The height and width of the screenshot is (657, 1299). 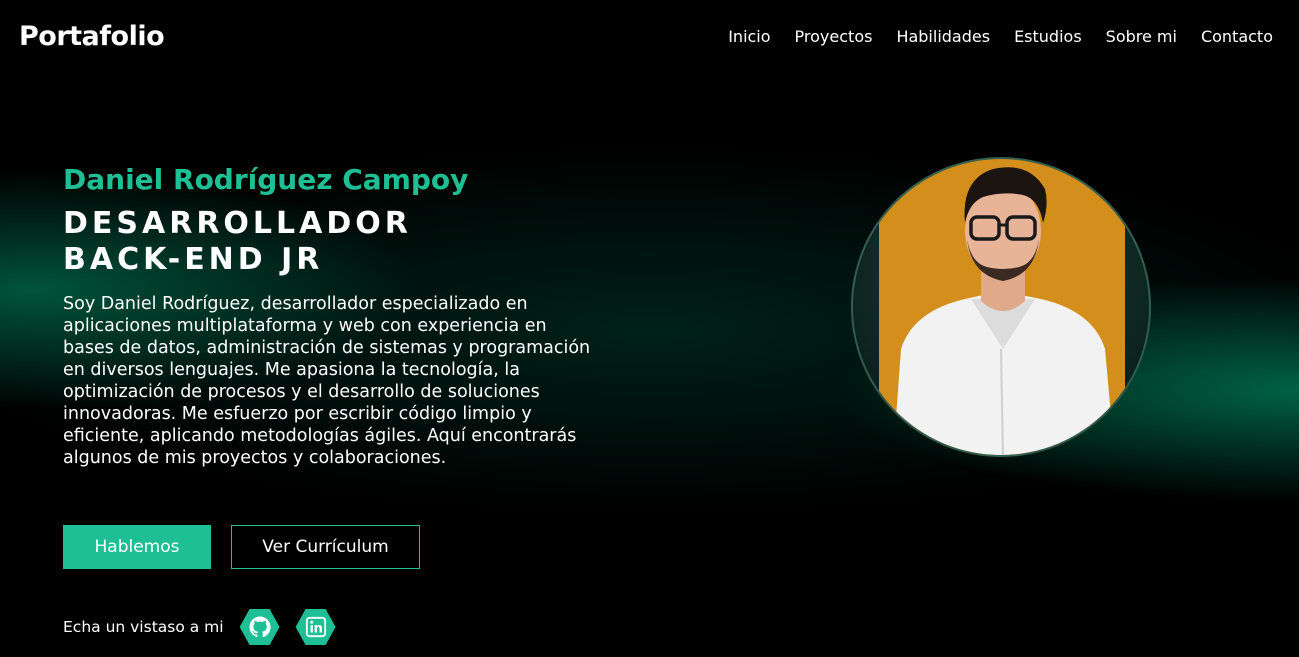 I want to click on profile-photo-illustration, so click(x=1002, y=307).